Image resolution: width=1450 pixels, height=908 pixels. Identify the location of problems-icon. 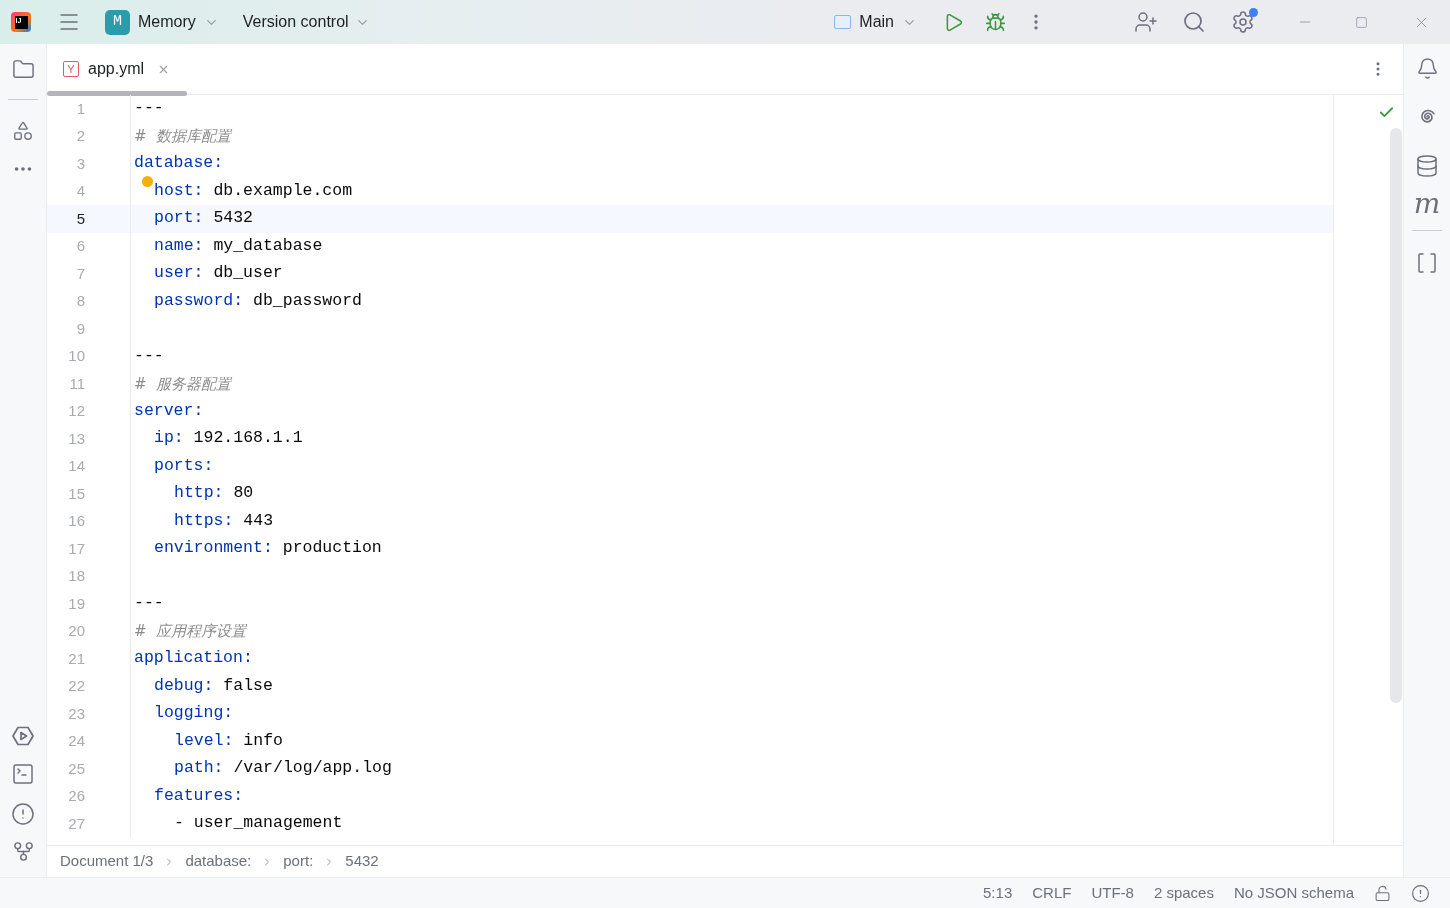
(23, 814).